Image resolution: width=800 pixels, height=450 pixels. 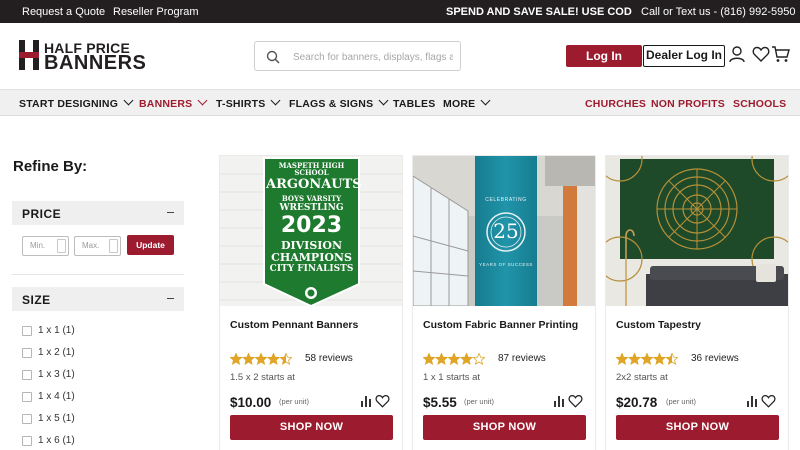 What do you see at coordinates (604, 56) in the screenshot?
I see `login-button: Log In` at bounding box center [604, 56].